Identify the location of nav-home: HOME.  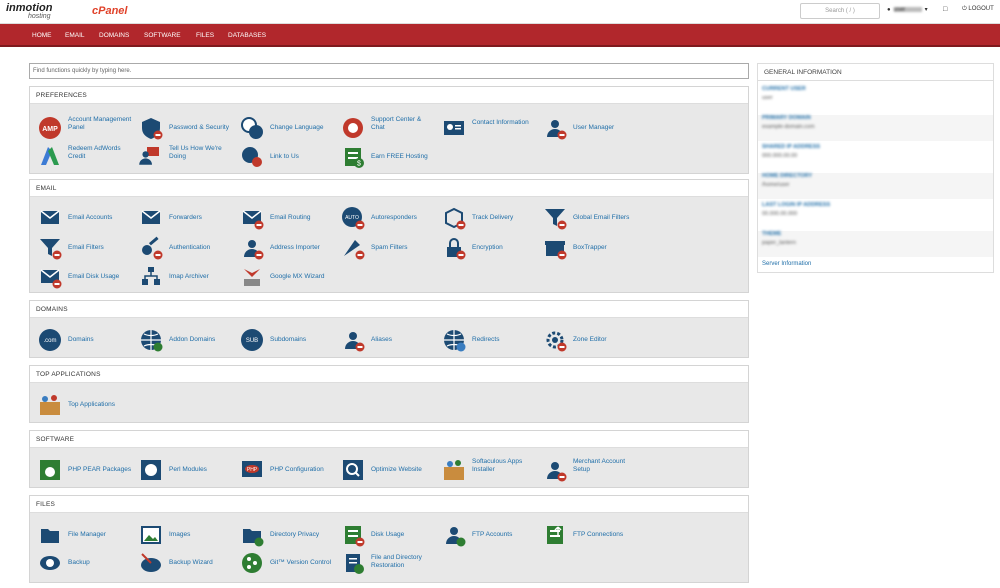
(42, 35).